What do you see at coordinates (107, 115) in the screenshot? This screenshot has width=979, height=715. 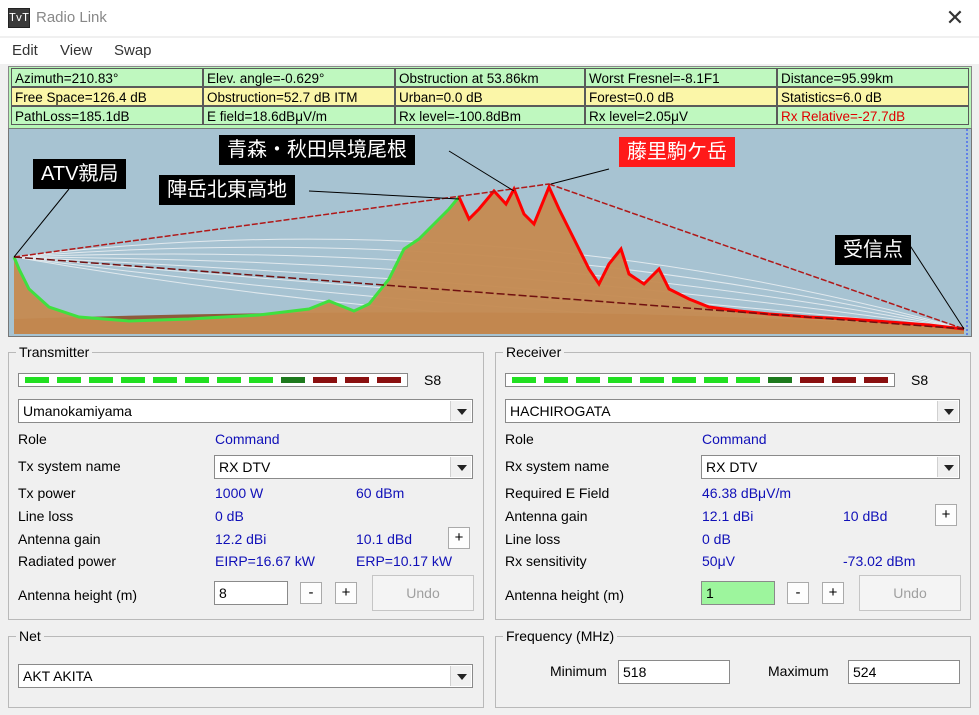 I see `path-loss-cell: PathLoss=185.1dB` at bounding box center [107, 115].